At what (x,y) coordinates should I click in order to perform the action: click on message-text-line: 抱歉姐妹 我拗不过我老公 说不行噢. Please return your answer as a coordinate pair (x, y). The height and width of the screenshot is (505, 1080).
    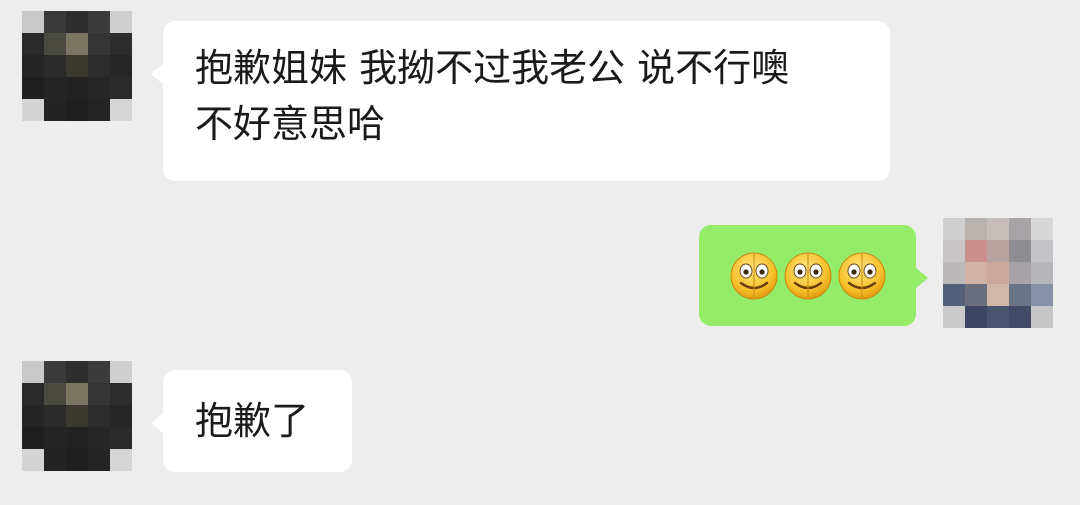
    Looking at the image, I should click on (492, 68).